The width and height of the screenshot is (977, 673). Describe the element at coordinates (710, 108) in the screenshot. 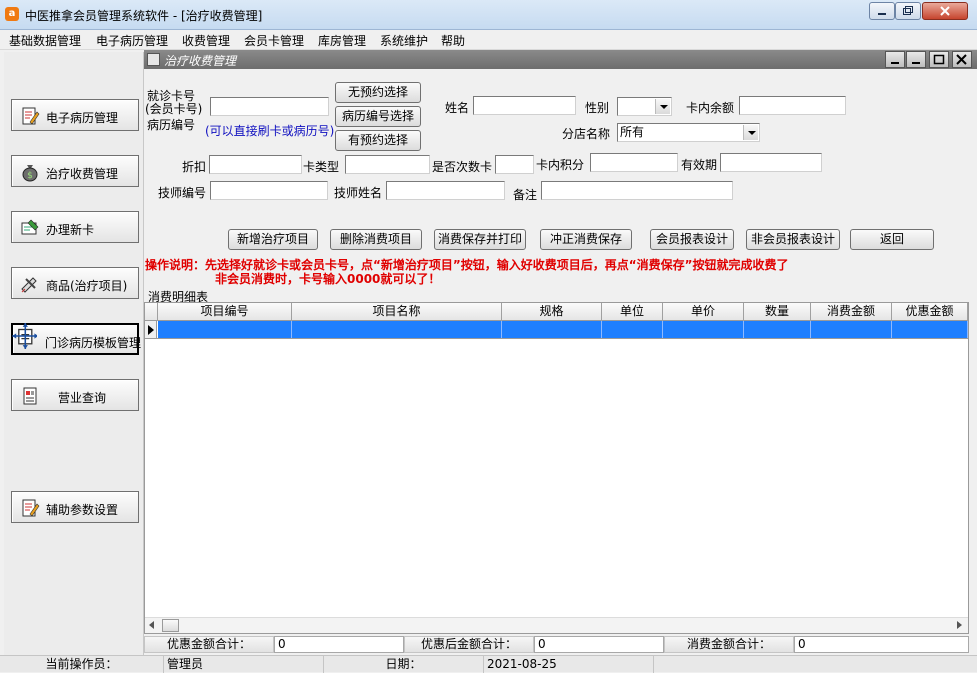

I see `balance-label: 卡内余额` at that location.